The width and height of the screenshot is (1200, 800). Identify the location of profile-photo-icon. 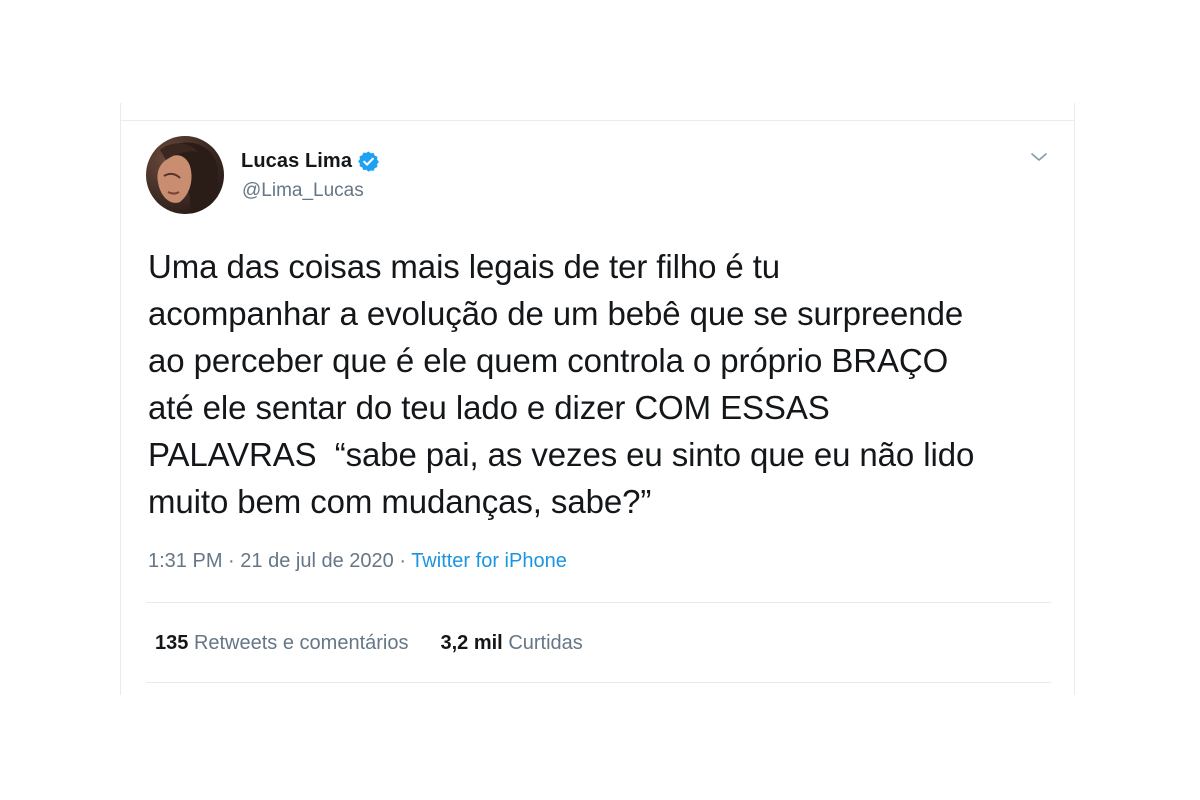
(185, 175).